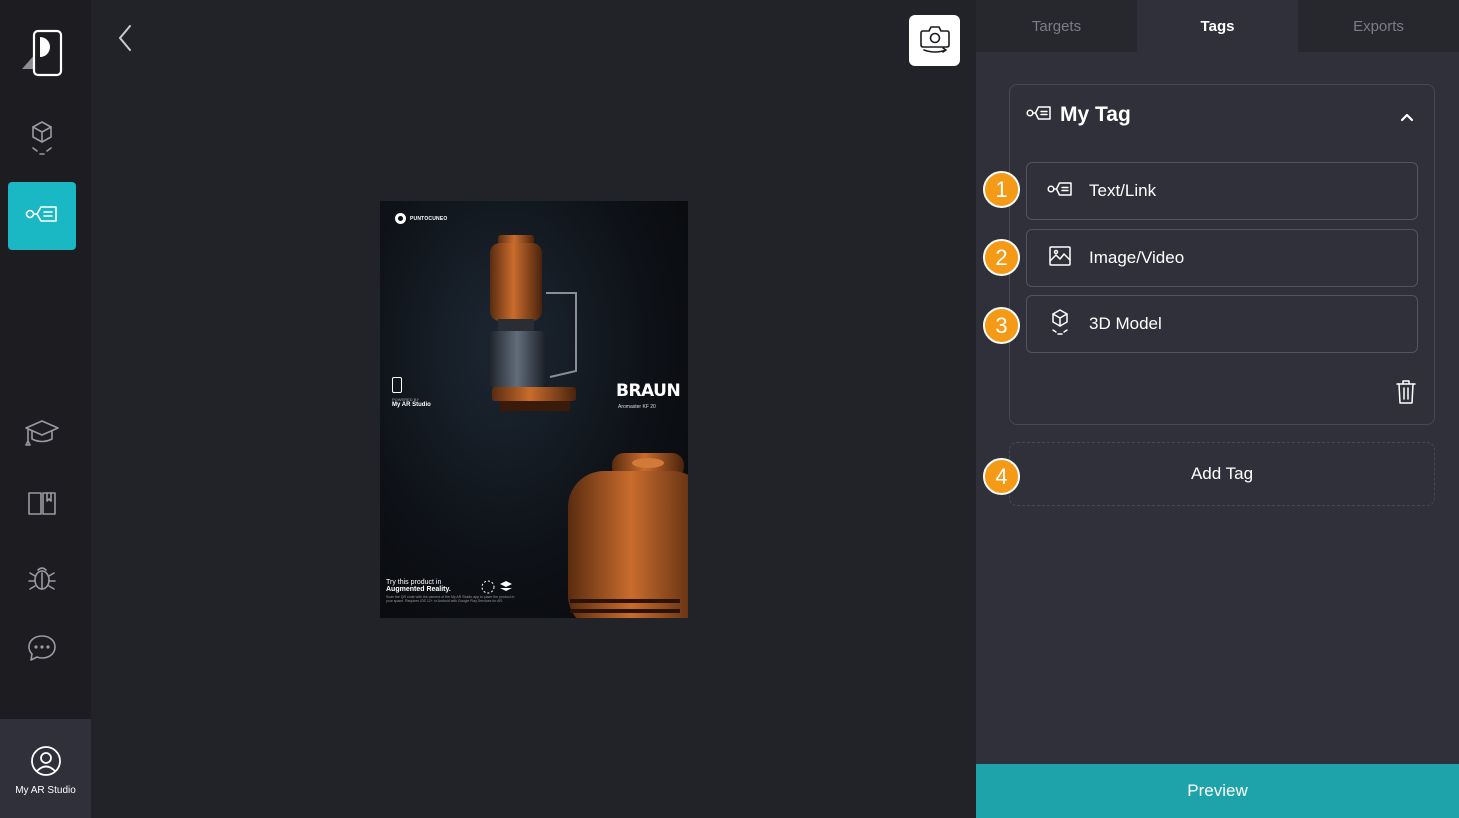  I want to click on sidebar-item-docs, so click(42, 505).